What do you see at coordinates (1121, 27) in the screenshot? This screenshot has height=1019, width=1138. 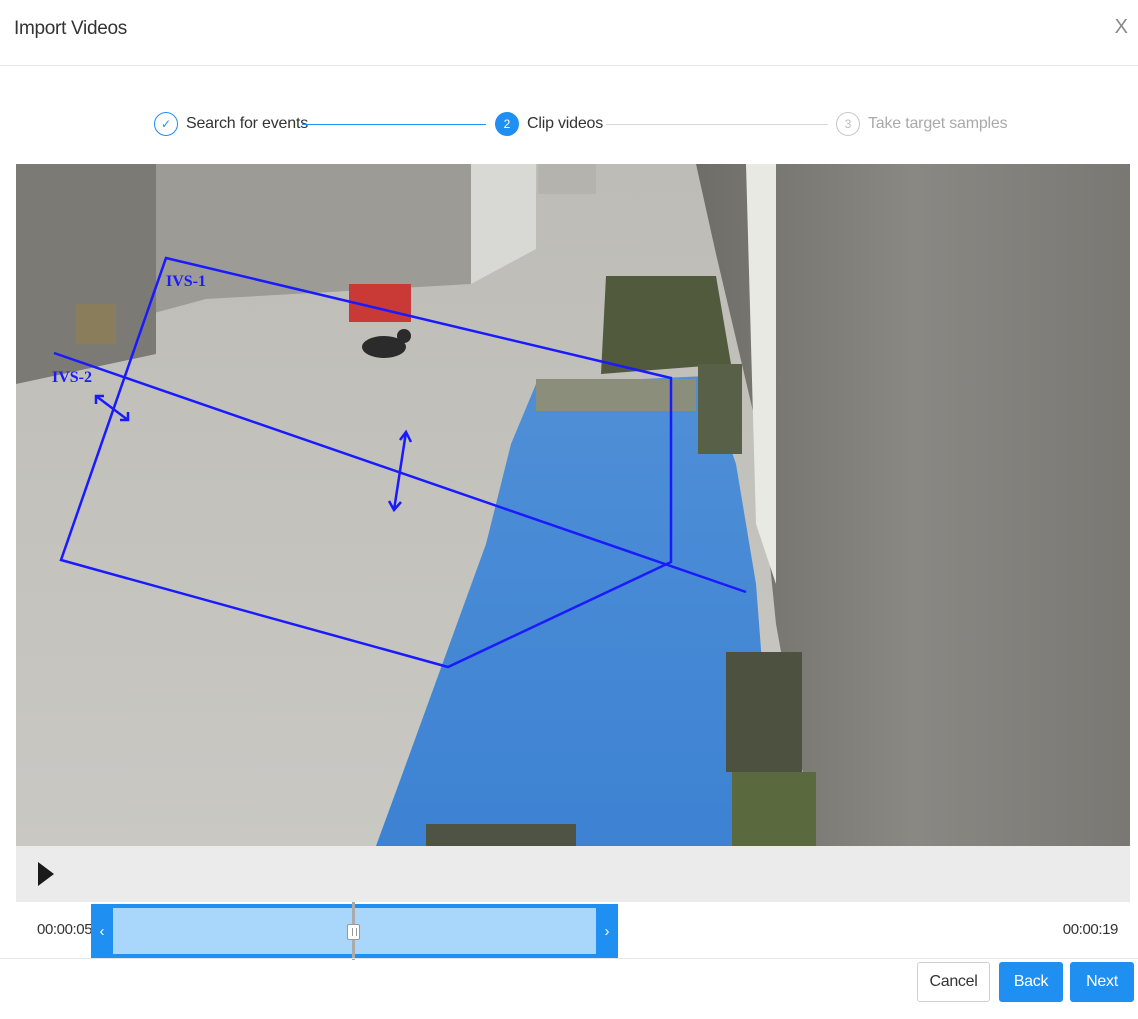 I see `close-button: X` at bounding box center [1121, 27].